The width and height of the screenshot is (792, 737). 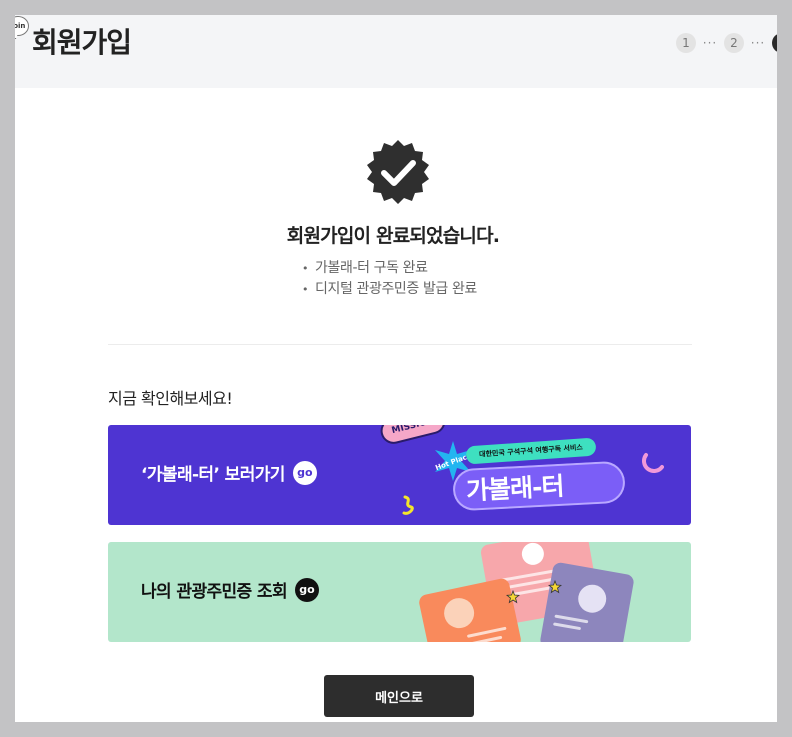 I want to click on banner-subtitle: 대한민국 구석구석 여행구독 서비스, so click(x=531, y=451).